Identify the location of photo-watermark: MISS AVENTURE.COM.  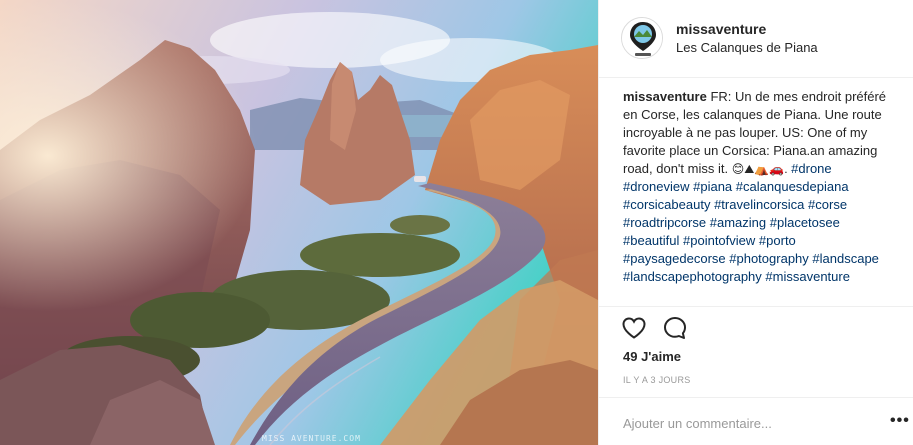
(311, 438).